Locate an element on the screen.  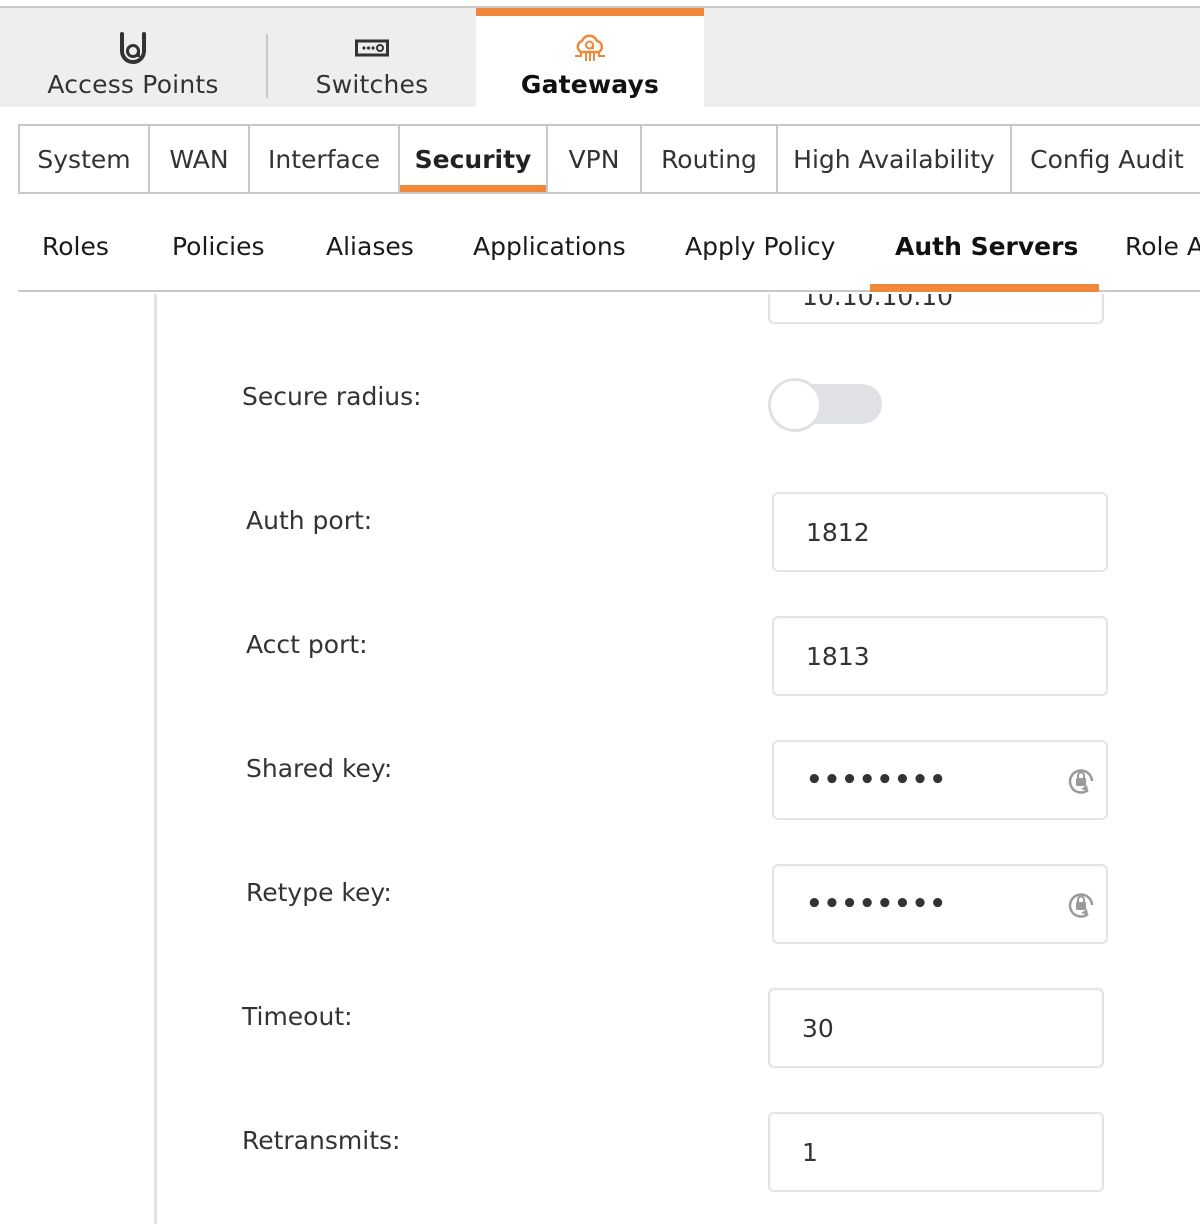
shared-key-input: •••••••• is located at coordinates (940, 780).